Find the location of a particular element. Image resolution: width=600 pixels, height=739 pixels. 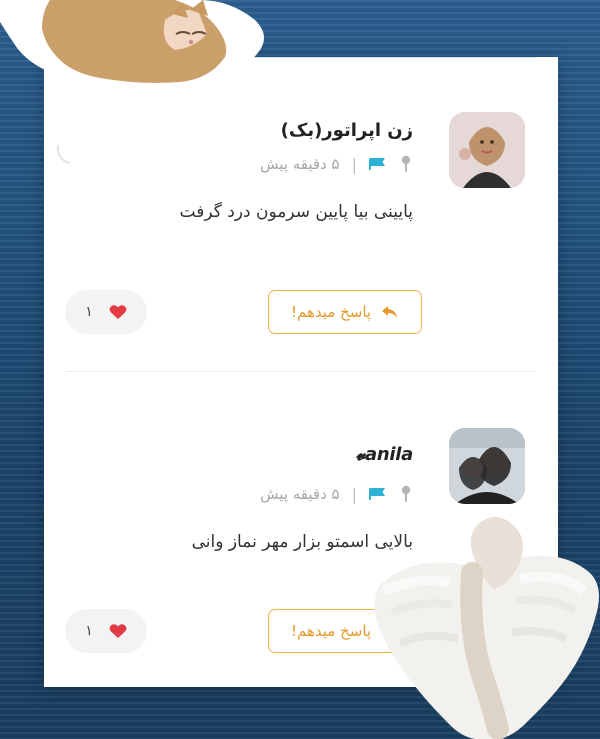

comment-text: بالایی اسمتو بزار مهر نماز وانی is located at coordinates (302, 542).